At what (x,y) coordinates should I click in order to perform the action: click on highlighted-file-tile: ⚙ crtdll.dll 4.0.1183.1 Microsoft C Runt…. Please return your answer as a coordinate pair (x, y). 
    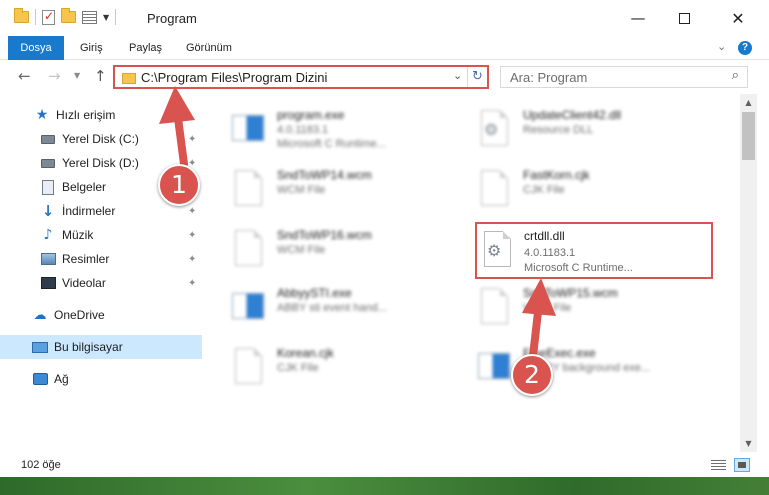
    Looking at the image, I should click on (594, 250).